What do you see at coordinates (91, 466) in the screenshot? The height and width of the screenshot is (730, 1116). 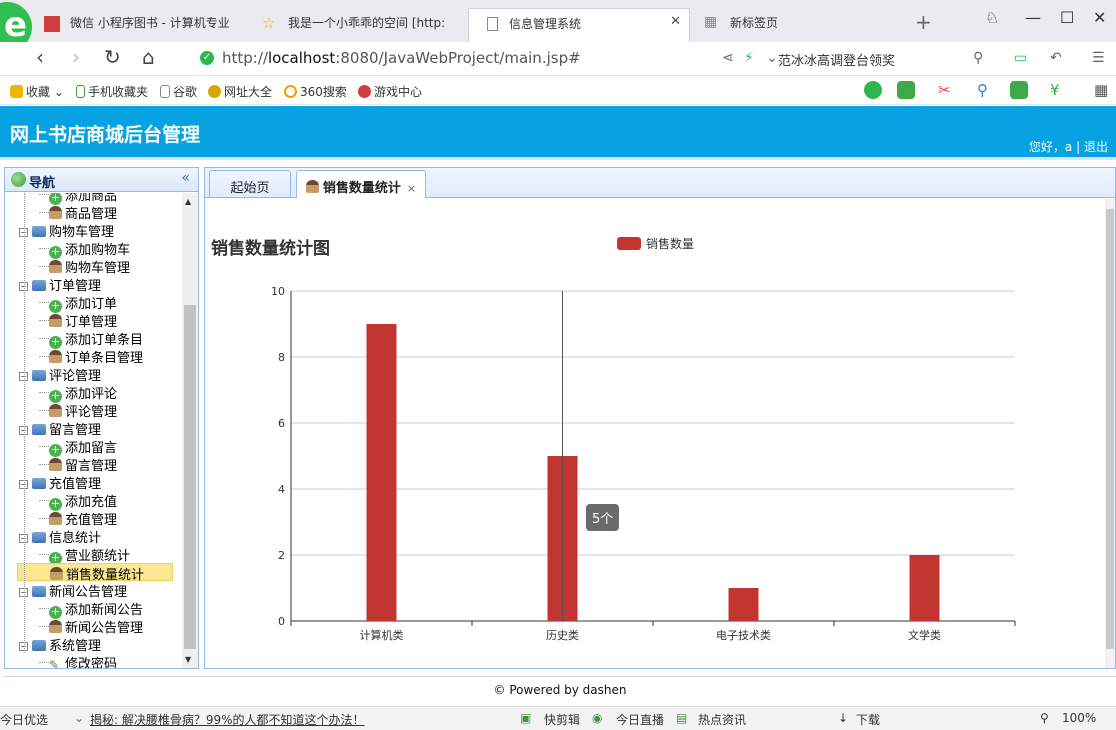 I see `sidebar-item-label: 留言管理` at bounding box center [91, 466].